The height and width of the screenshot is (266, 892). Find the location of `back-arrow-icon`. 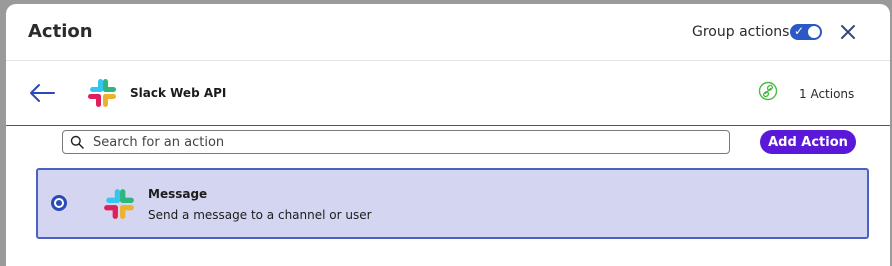

back-arrow-icon is located at coordinates (42, 93).